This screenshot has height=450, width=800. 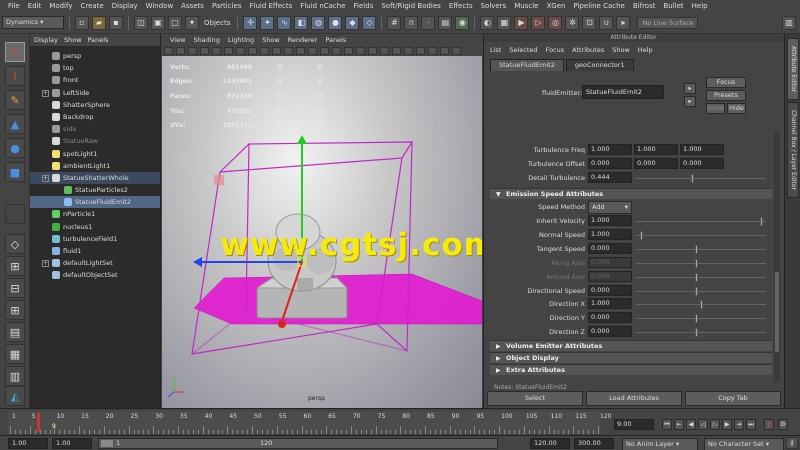 I want to click on section-extra-attributes: ▶ Extra Attributes, so click(x=631, y=369).